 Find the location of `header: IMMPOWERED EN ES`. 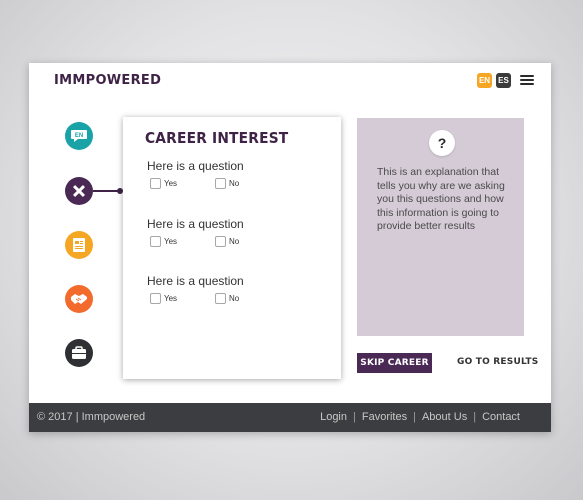

header: IMMPOWERED EN ES is located at coordinates (290, 83).